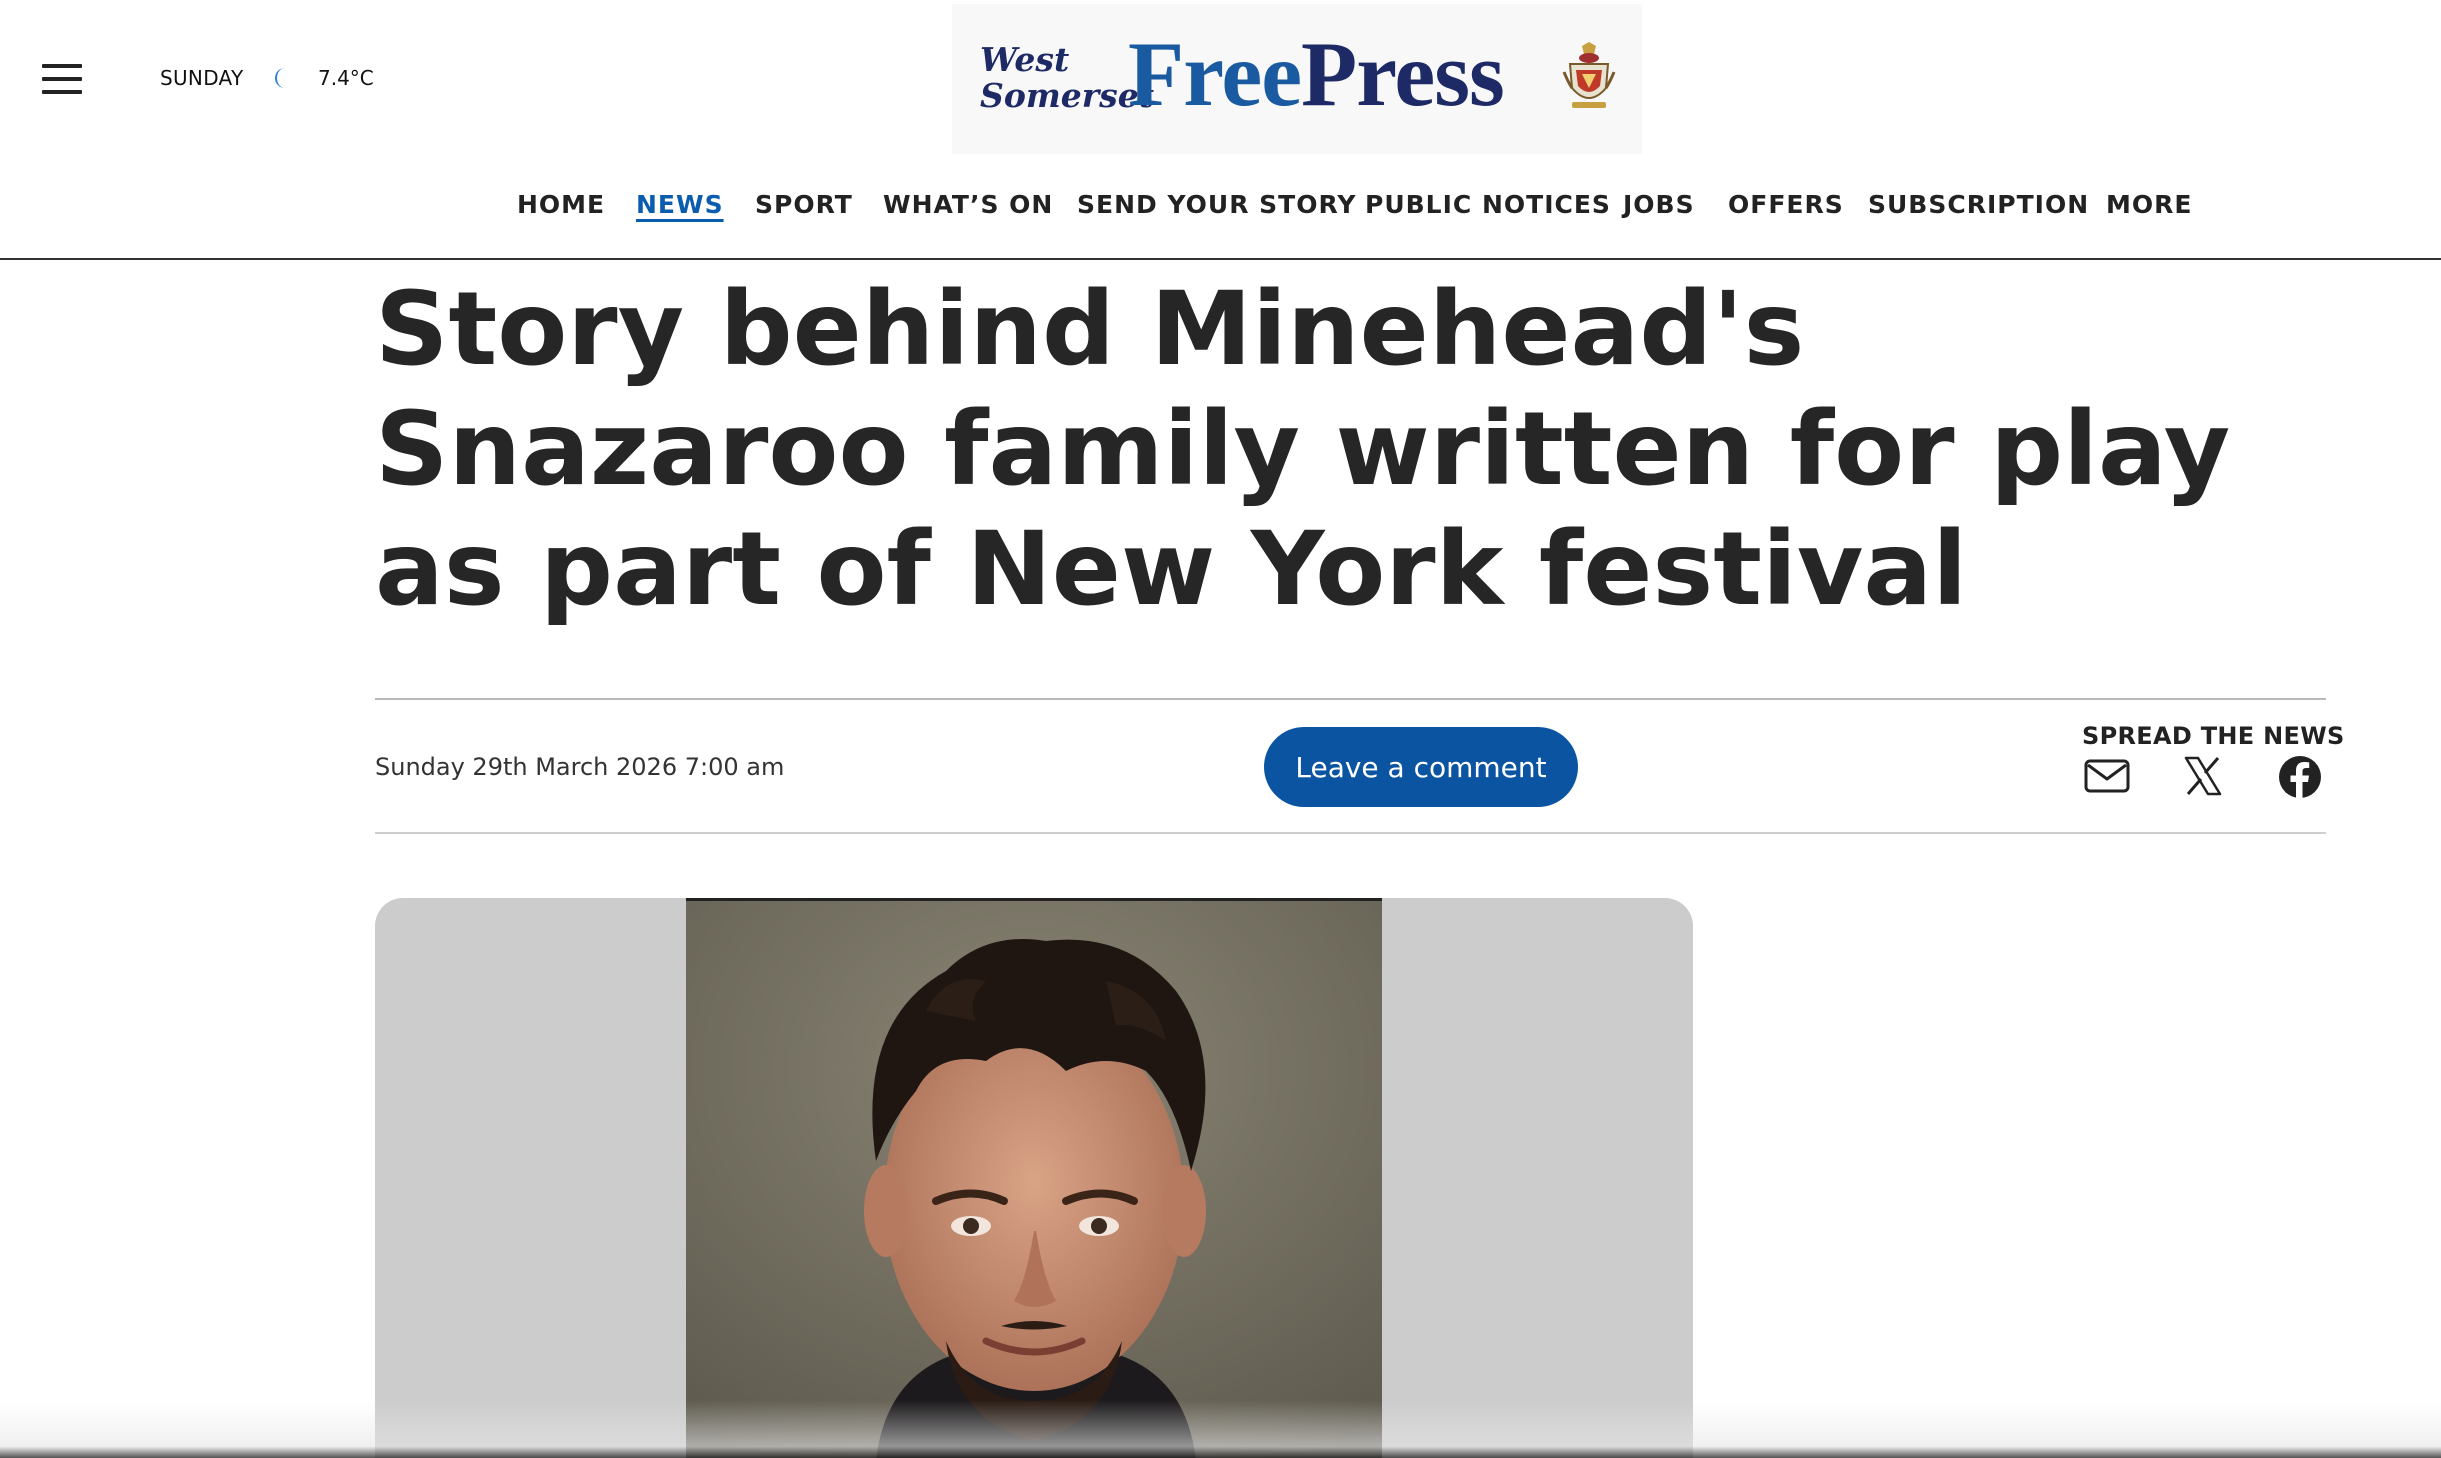 This screenshot has width=2441, height=1458. What do you see at coordinates (968, 204) in the screenshot?
I see `nav-whats-on: WHAT’S ON` at bounding box center [968, 204].